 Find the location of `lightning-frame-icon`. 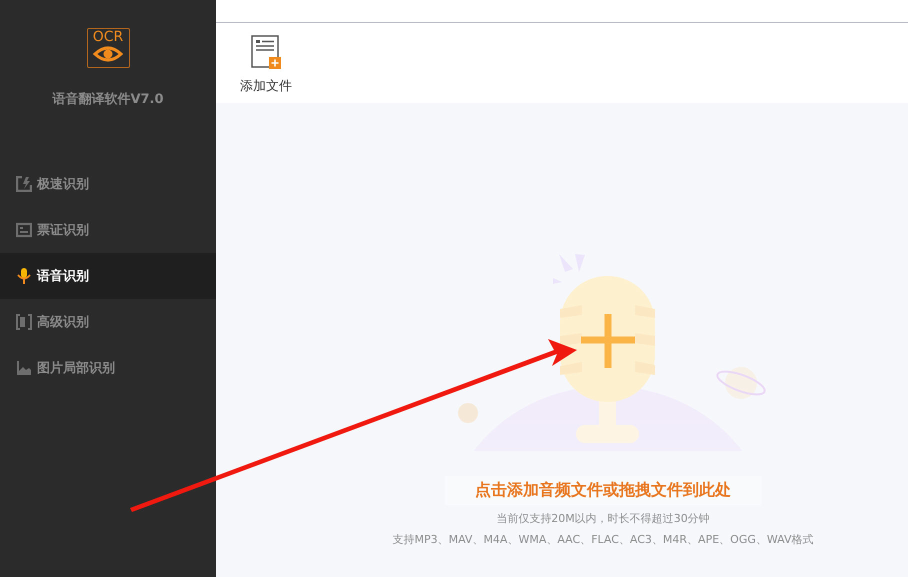

lightning-frame-icon is located at coordinates (24, 184).